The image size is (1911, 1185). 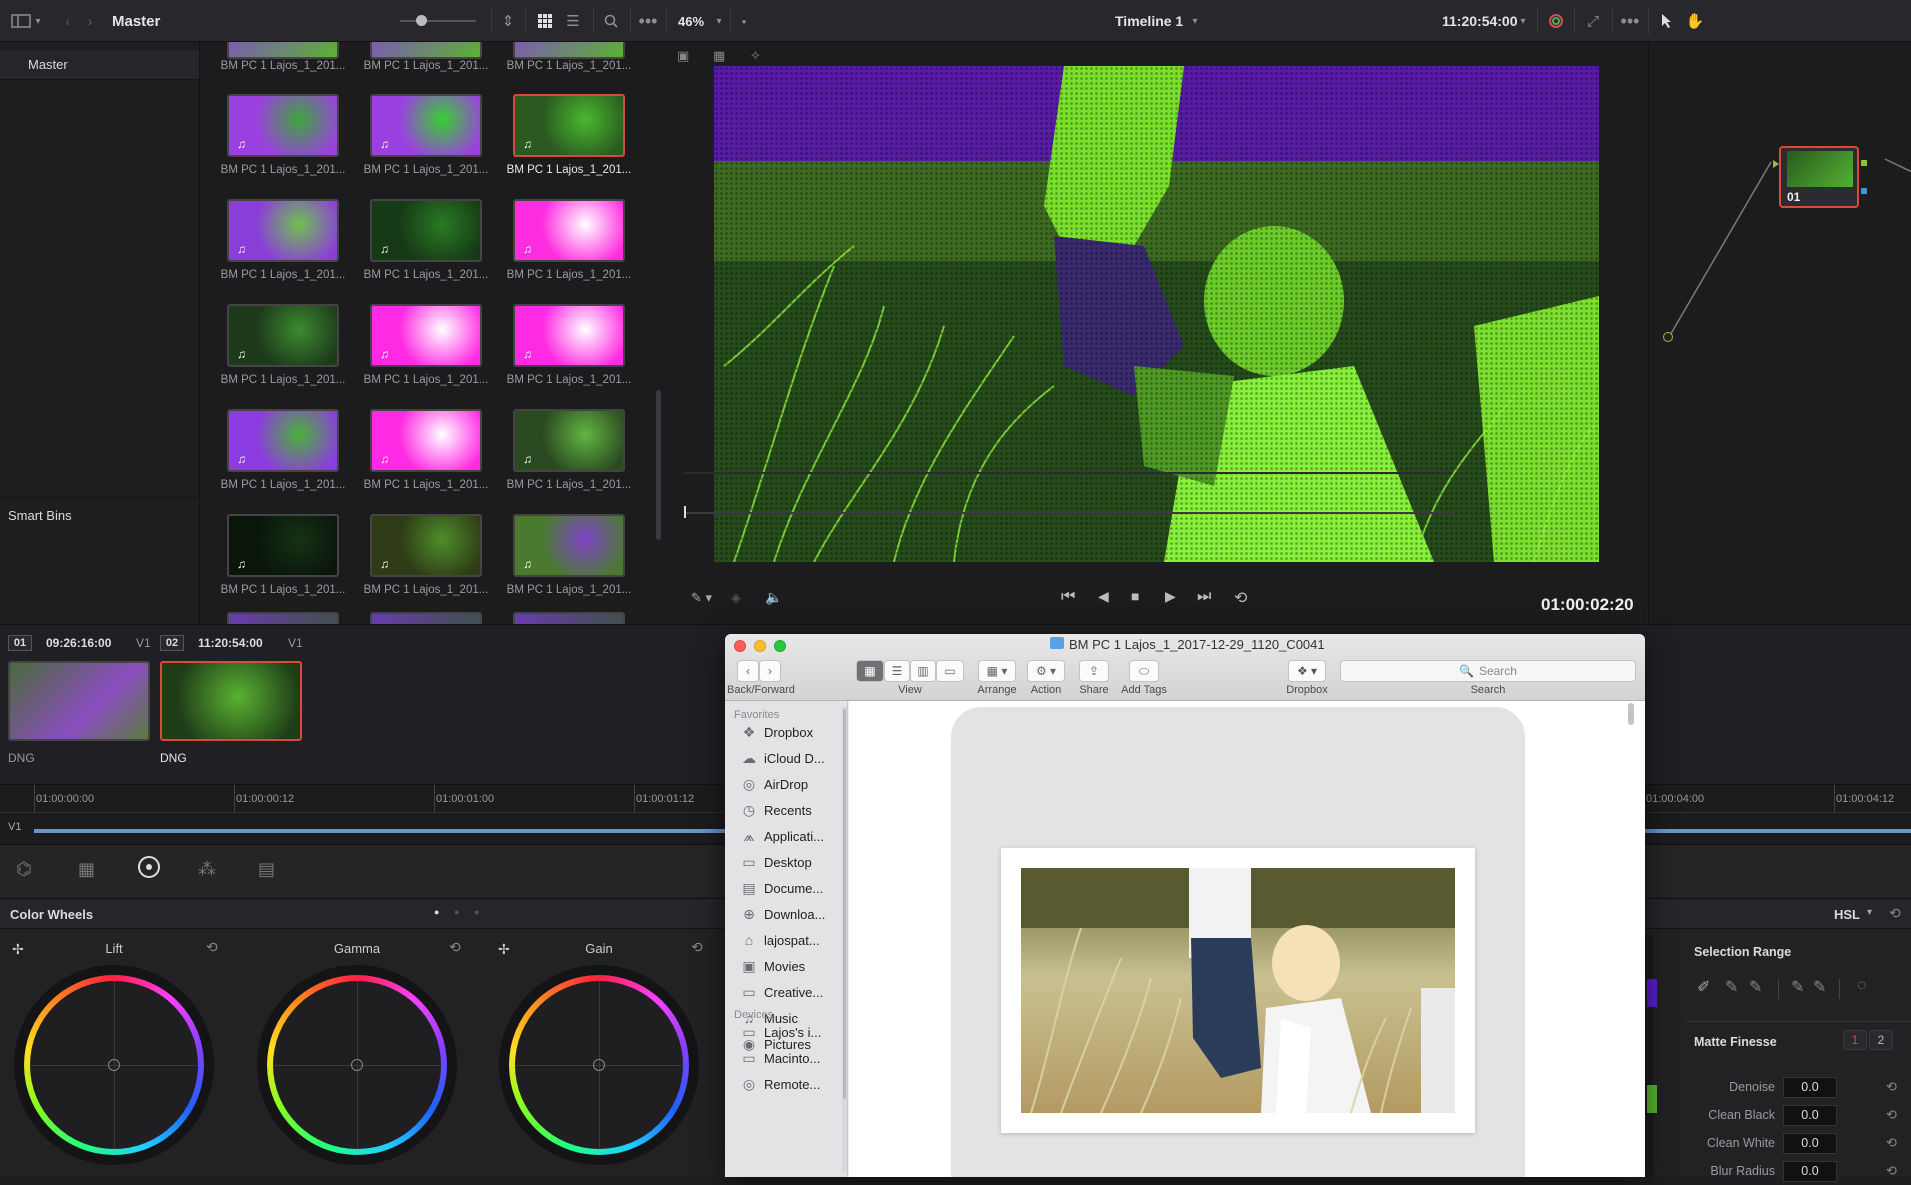 What do you see at coordinates (1094, 671) in the screenshot?
I see `share-button: ⇪` at bounding box center [1094, 671].